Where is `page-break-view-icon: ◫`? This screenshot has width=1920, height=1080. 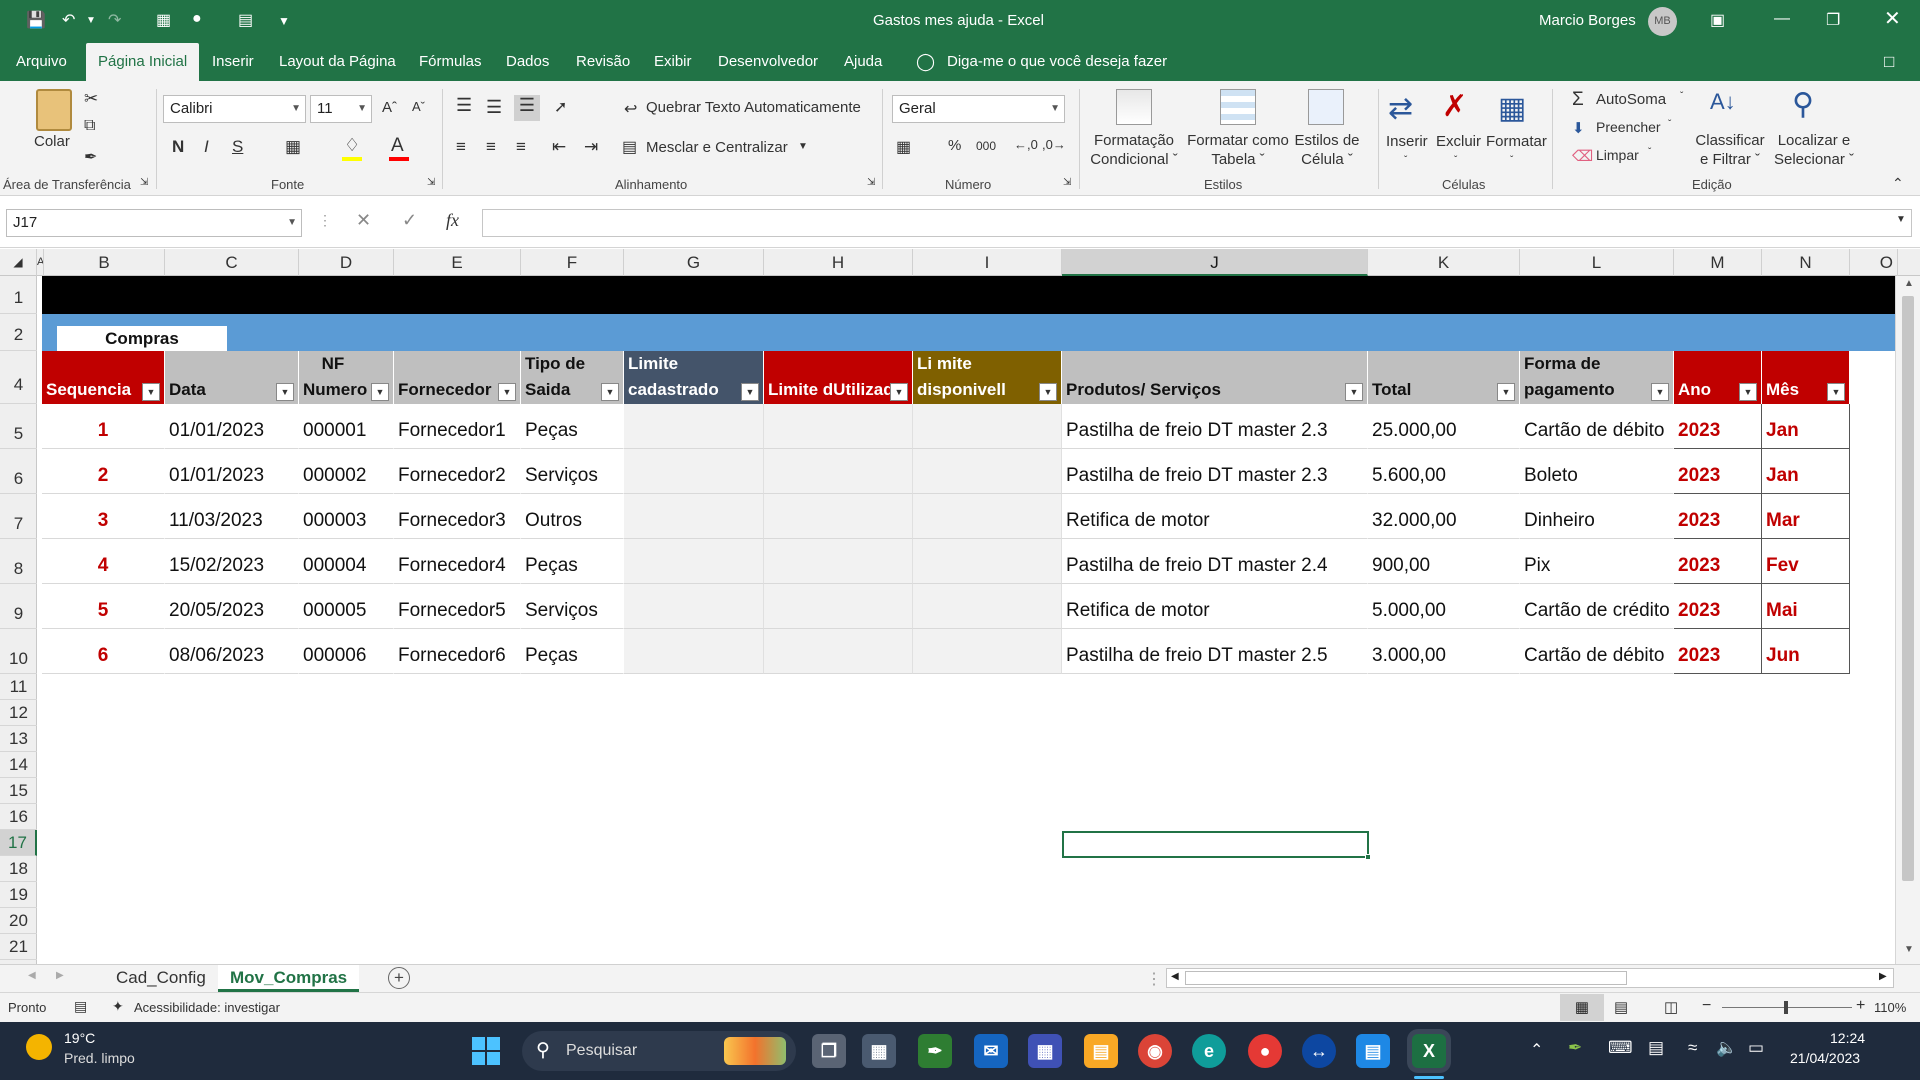 page-break-view-icon: ◫ is located at coordinates (1671, 1007).